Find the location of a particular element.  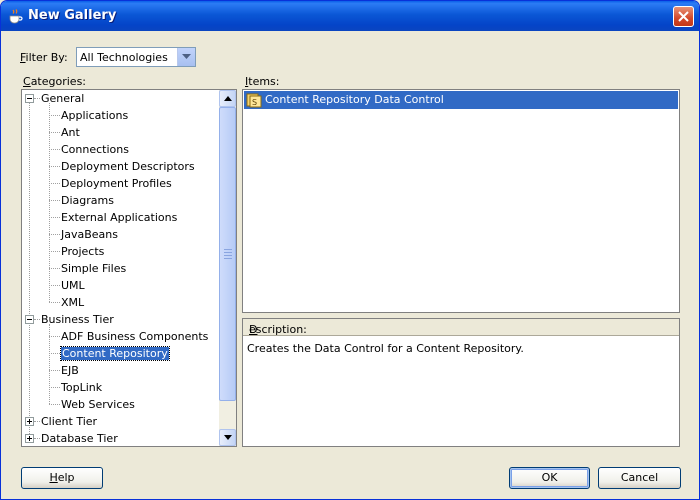

tree-item: TopLink is located at coordinates (81, 387).